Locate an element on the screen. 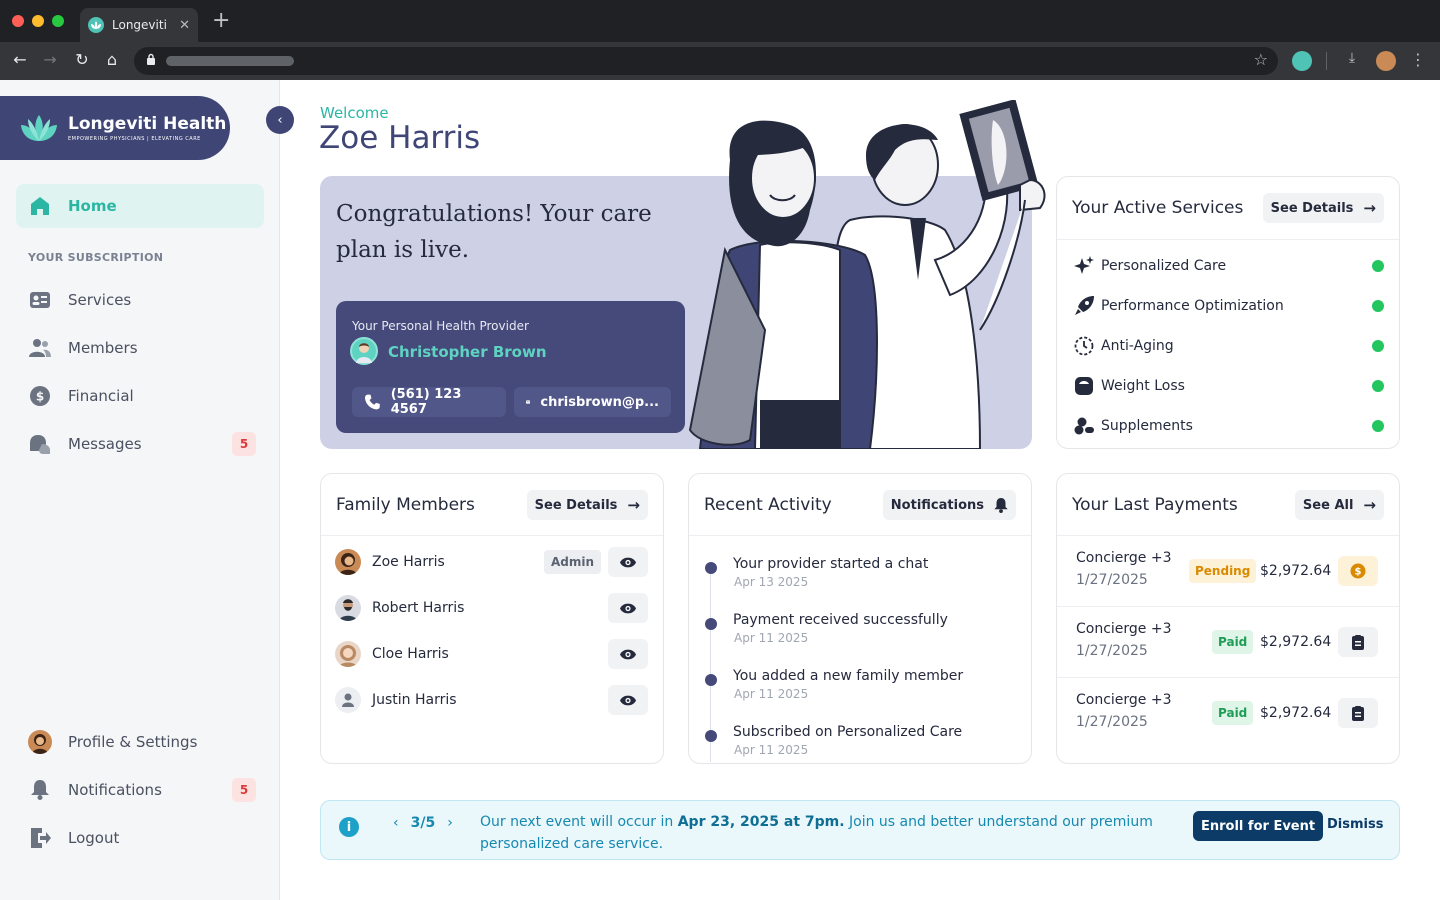 The image size is (1440, 900). enroll-event-button: Enroll for Event is located at coordinates (1258, 826).